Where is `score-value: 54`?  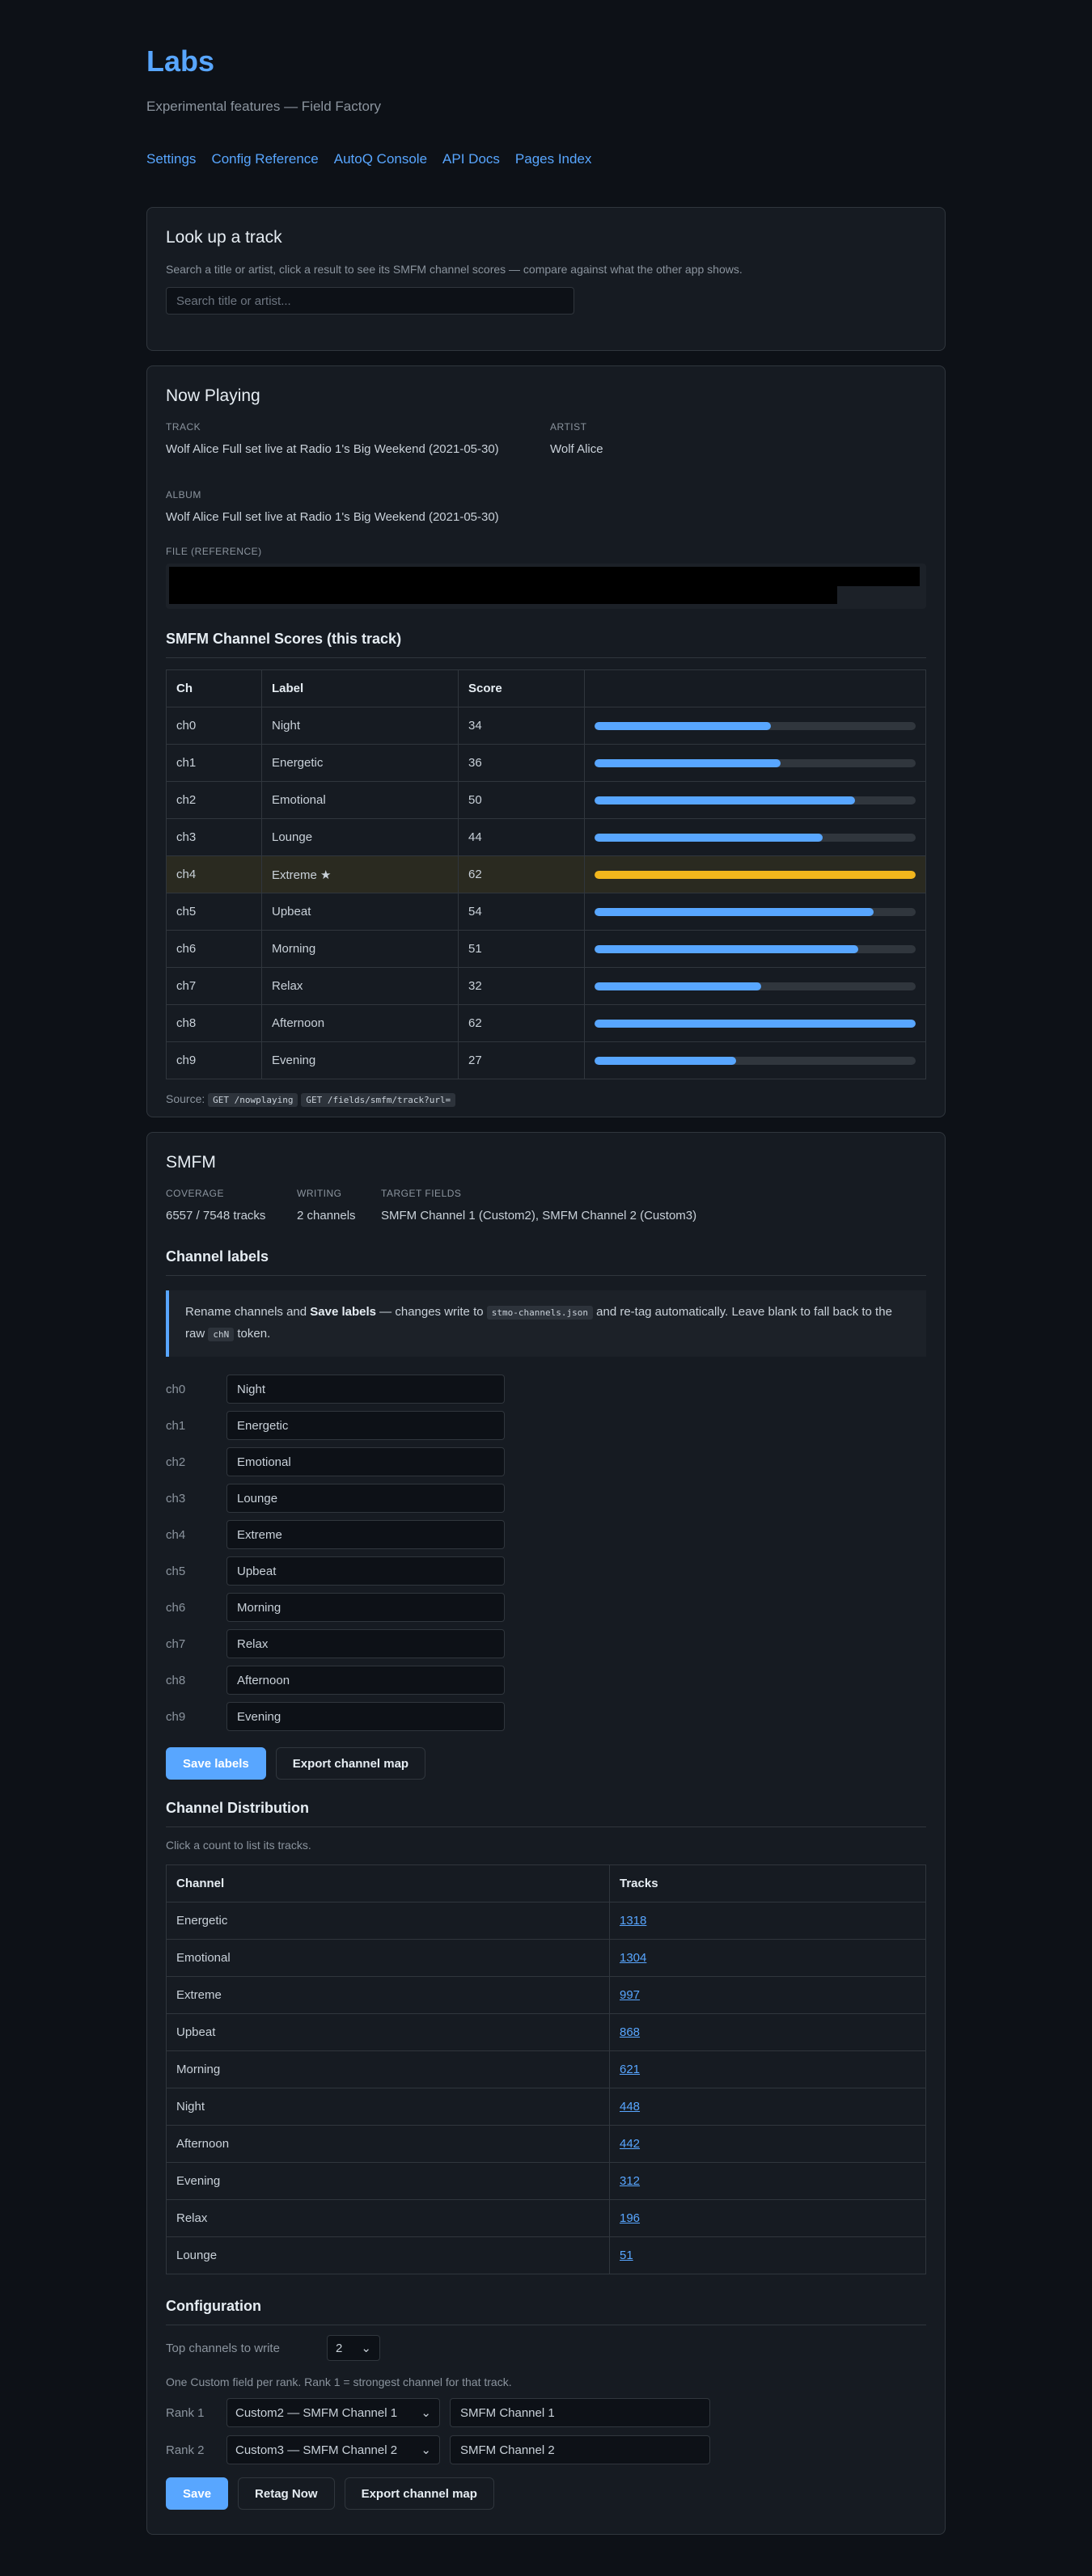
score-value: 54 is located at coordinates (521, 912).